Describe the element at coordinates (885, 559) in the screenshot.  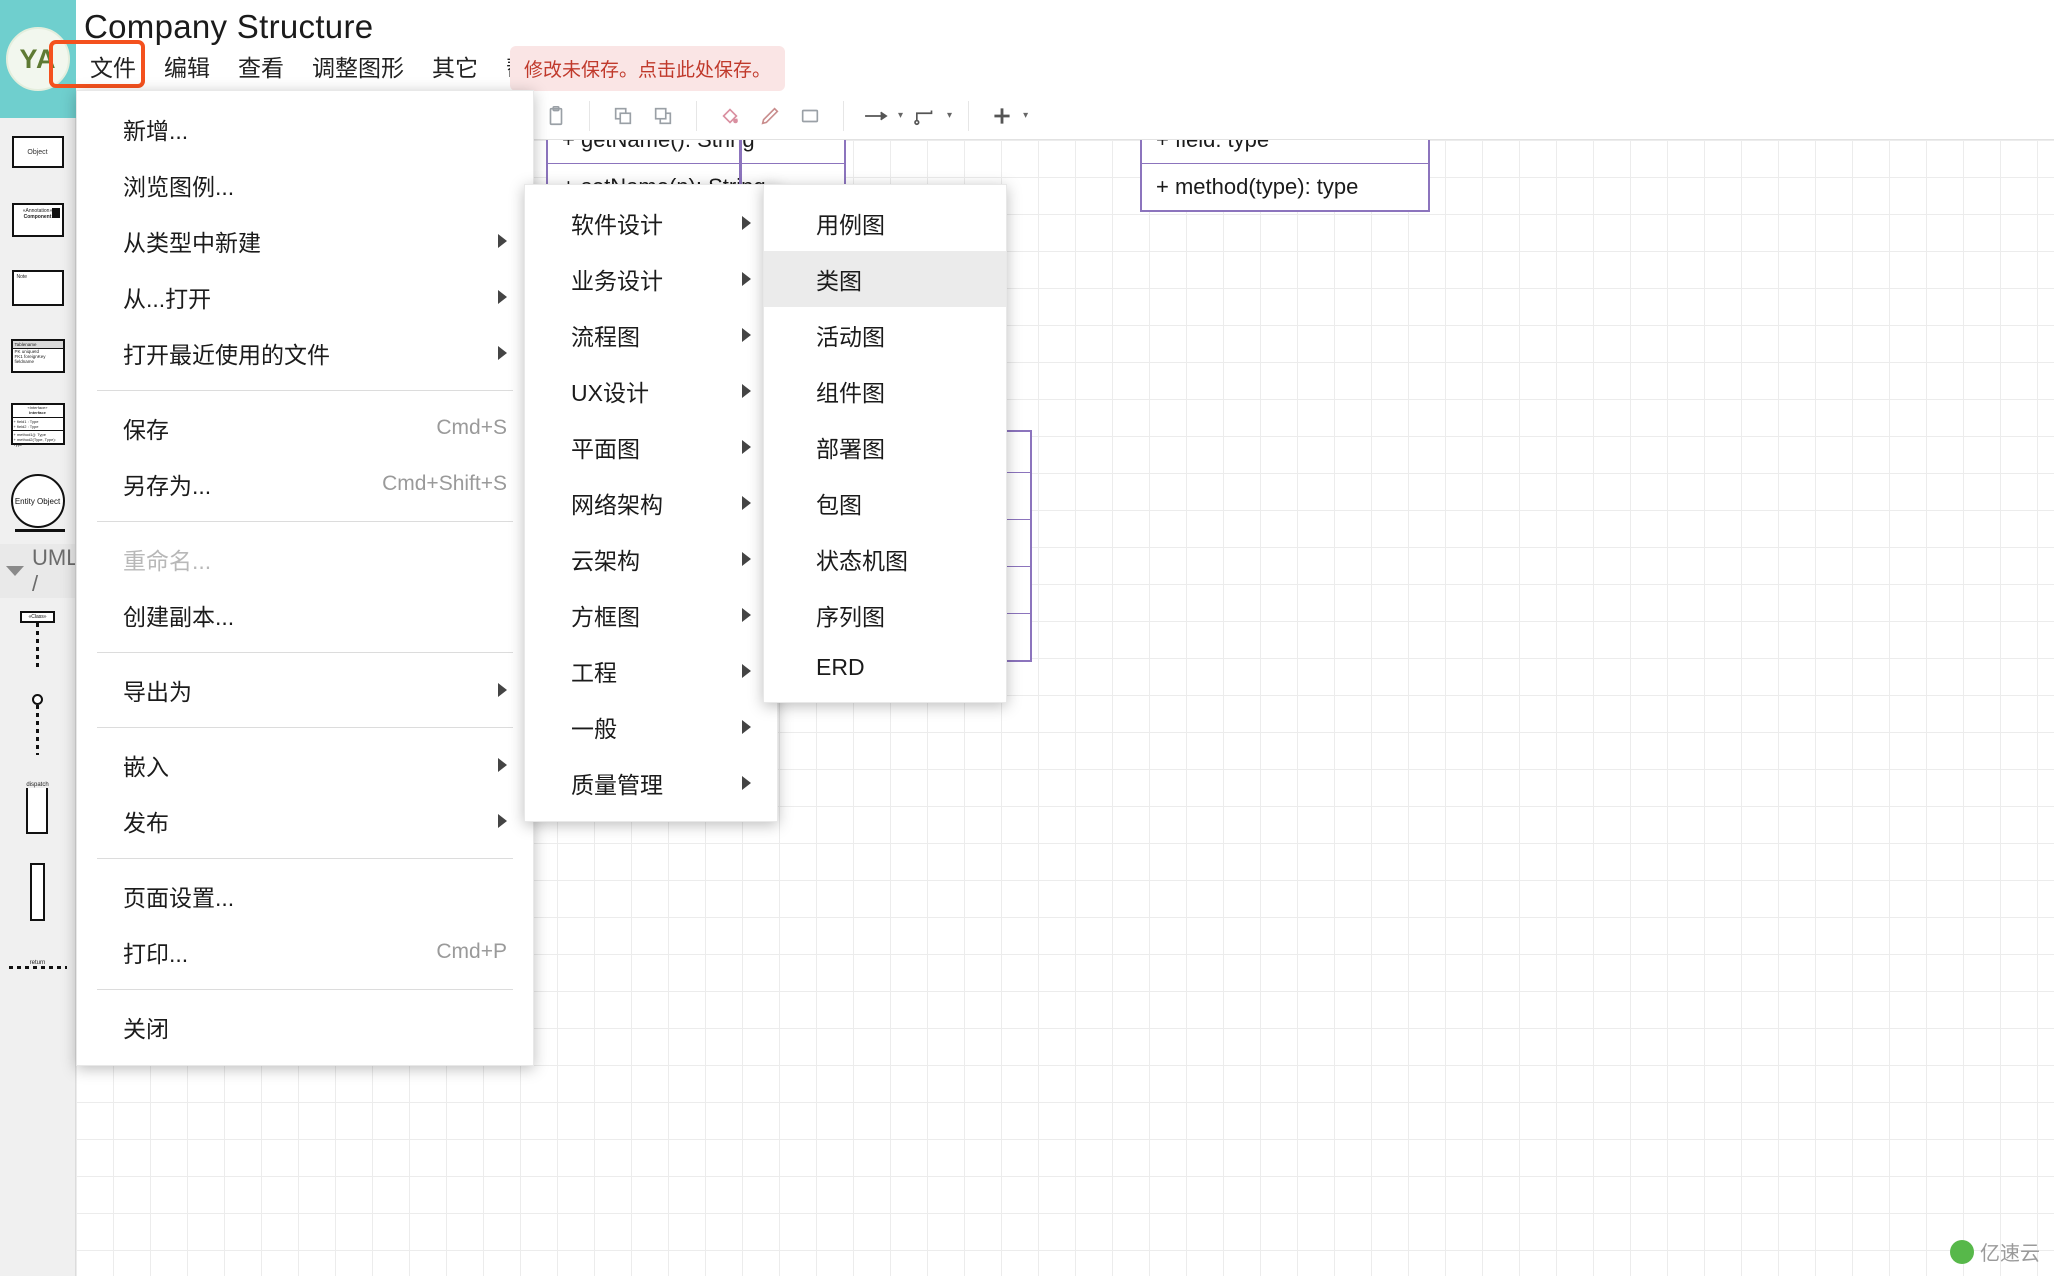
I see `submenu-item-state-machine-diagram: 状态机图` at that location.